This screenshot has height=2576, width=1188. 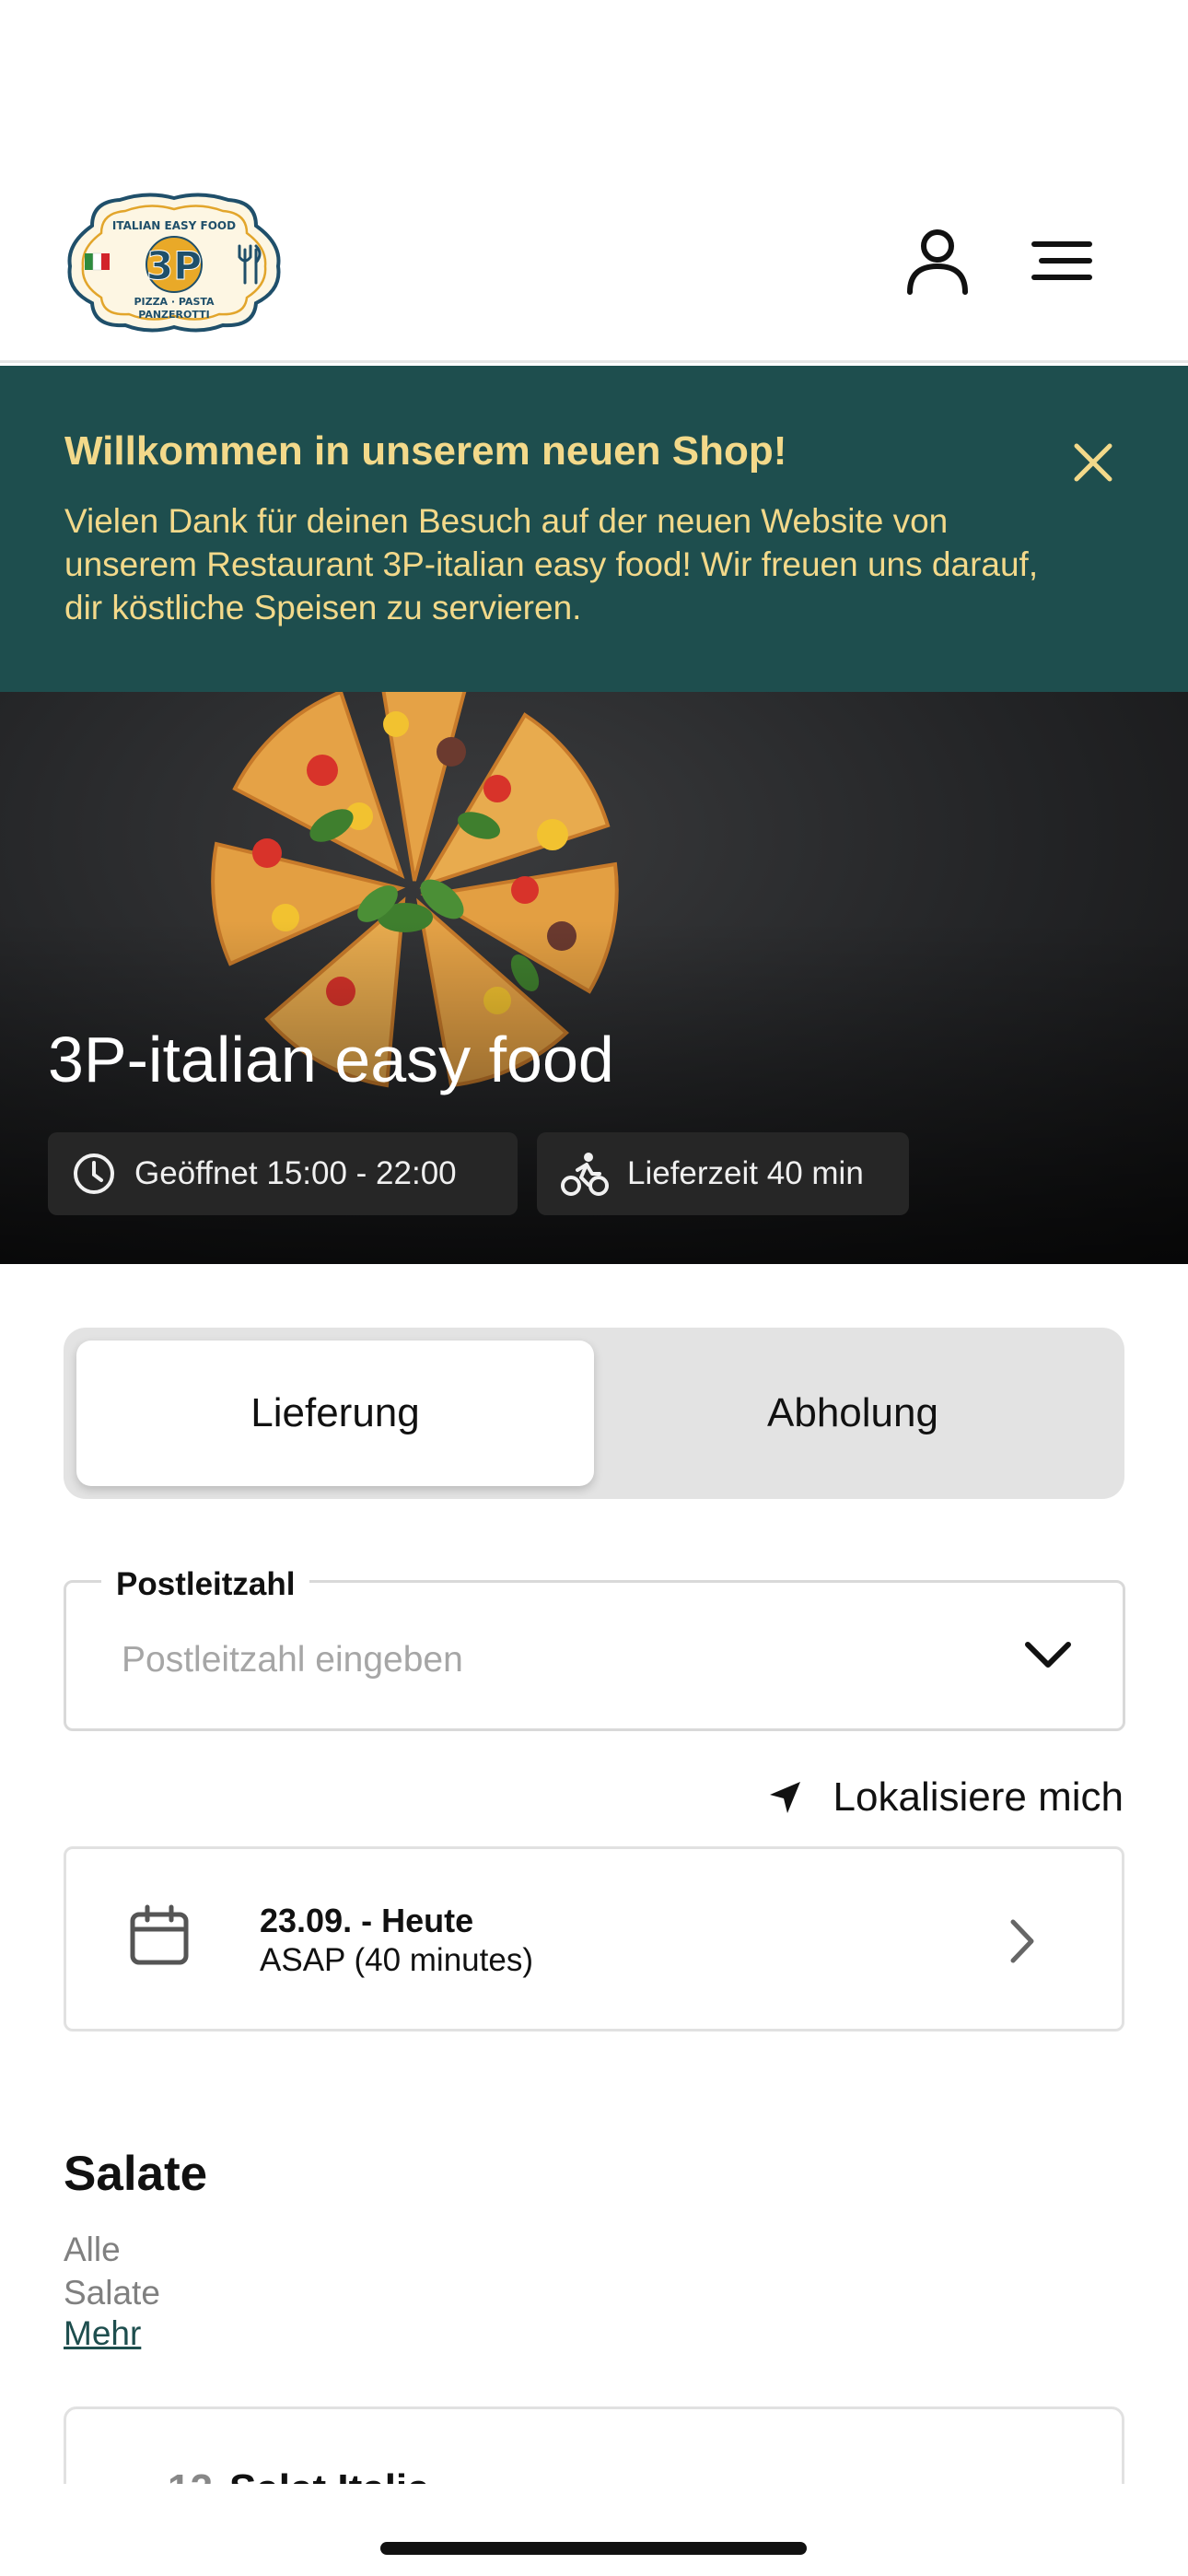 What do you see at coordinates (174, 225) in the screenshot?
I see `logo-top-text: ITALIAN EASY FOOD` at bounding box center [174, 225].